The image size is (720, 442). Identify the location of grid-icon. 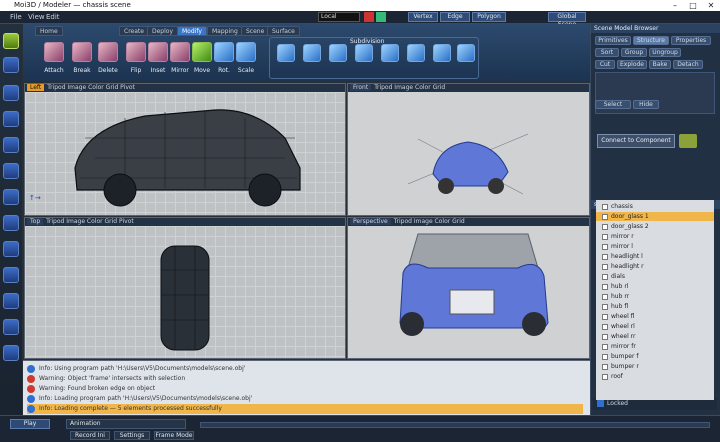
(11, 223).